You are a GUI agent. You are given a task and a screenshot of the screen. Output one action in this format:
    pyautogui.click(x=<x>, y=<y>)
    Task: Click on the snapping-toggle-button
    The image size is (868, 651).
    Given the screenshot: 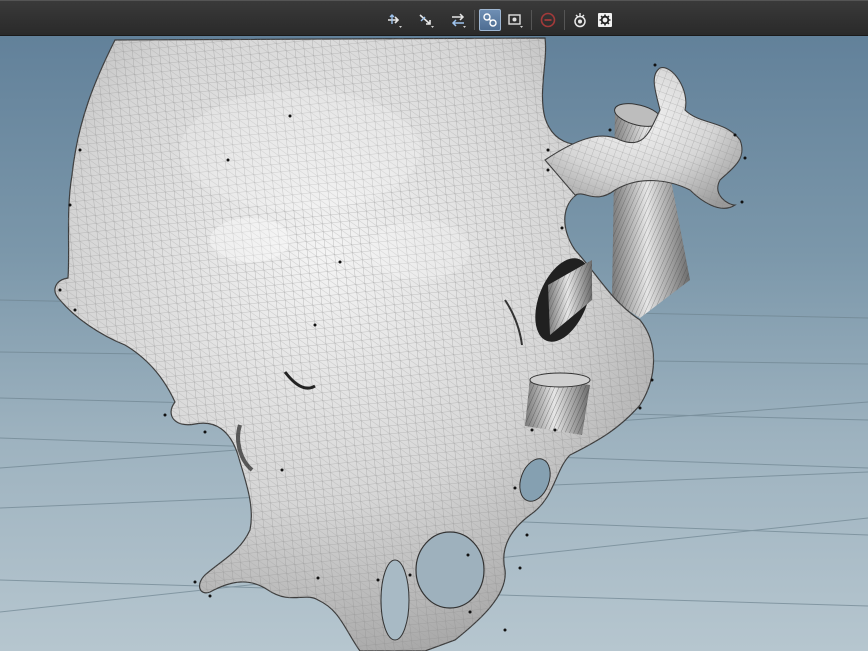 What is the action you would take?
    pyautogui.click(x=490, y=20)
    